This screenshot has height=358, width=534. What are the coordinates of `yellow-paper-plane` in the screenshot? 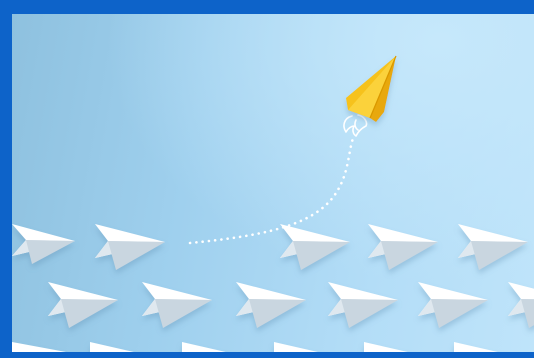 It's located at (371, 88).